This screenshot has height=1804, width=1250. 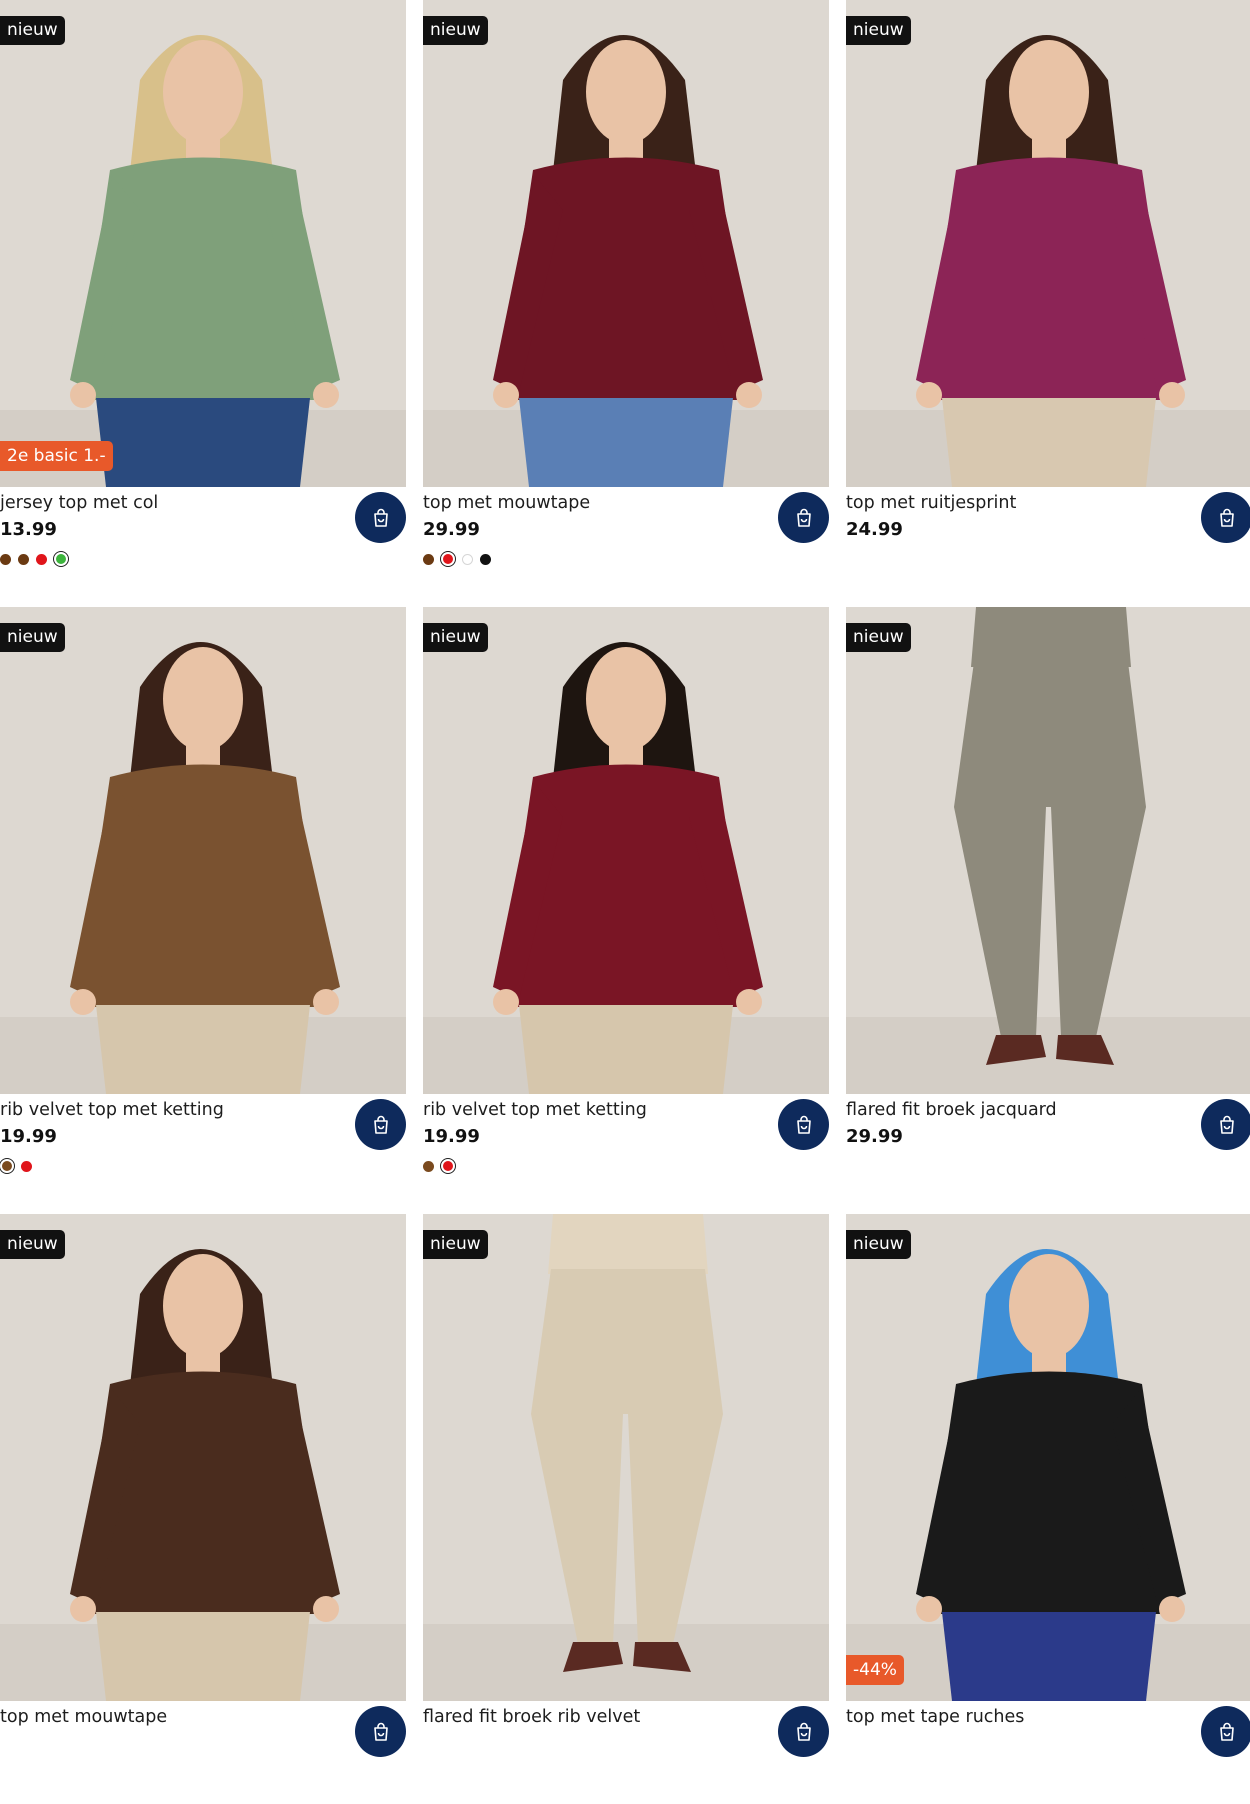 I want to click on product-card: nieuw top met ruitjesprint 24.99, so click(x=1048, y=295).